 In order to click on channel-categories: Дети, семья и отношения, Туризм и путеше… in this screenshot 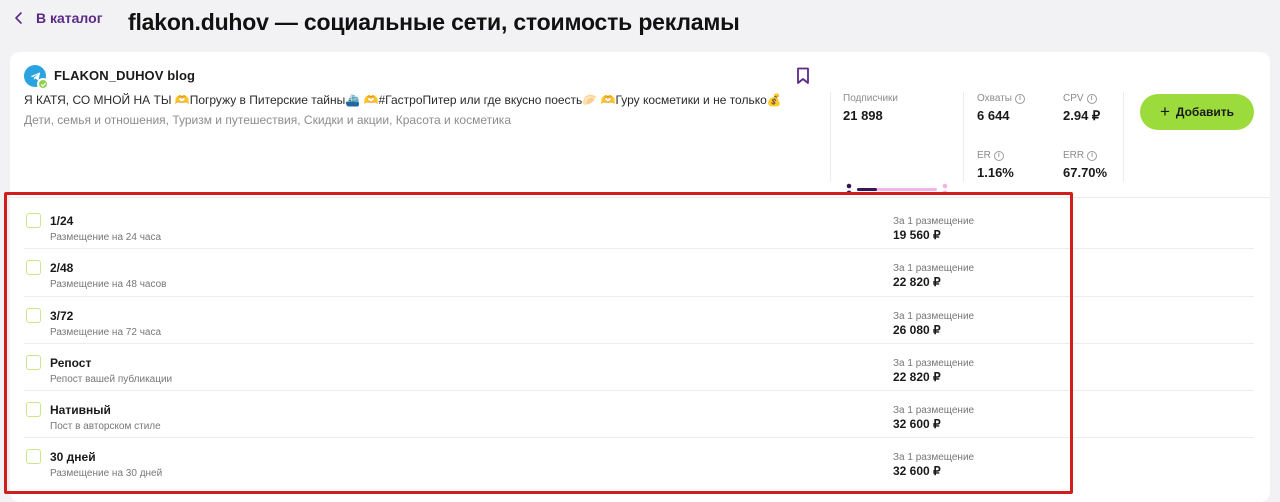, I will do `click(267, 120)`.